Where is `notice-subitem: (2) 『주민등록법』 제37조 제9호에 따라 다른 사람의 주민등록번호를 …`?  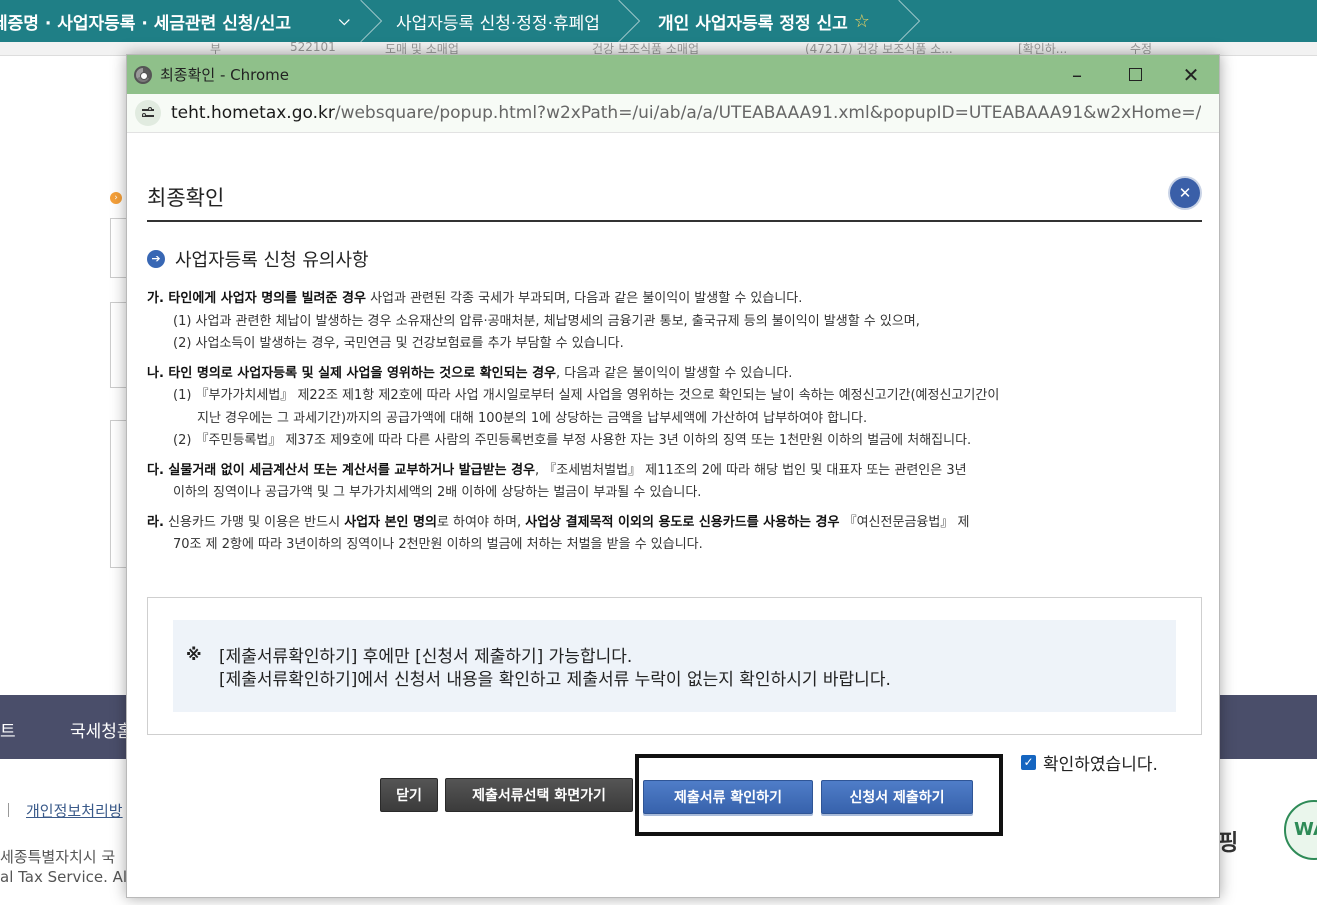 notice-subitem: (2) 『주민등록법』 제37조 제9호에 따라 다른 사람의 주민등록번호를 … is located at coordinates (572, 440).